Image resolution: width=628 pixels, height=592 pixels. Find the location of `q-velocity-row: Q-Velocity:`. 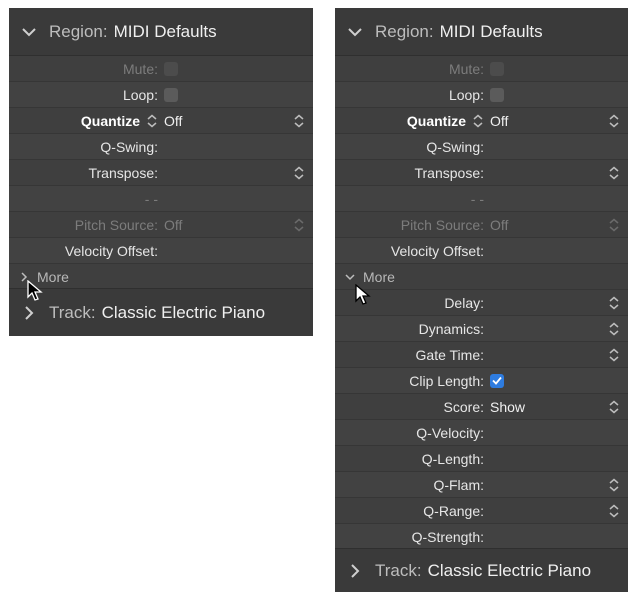

q-velocity-row: Q-Velocity: is located at coordinates (481, 433).